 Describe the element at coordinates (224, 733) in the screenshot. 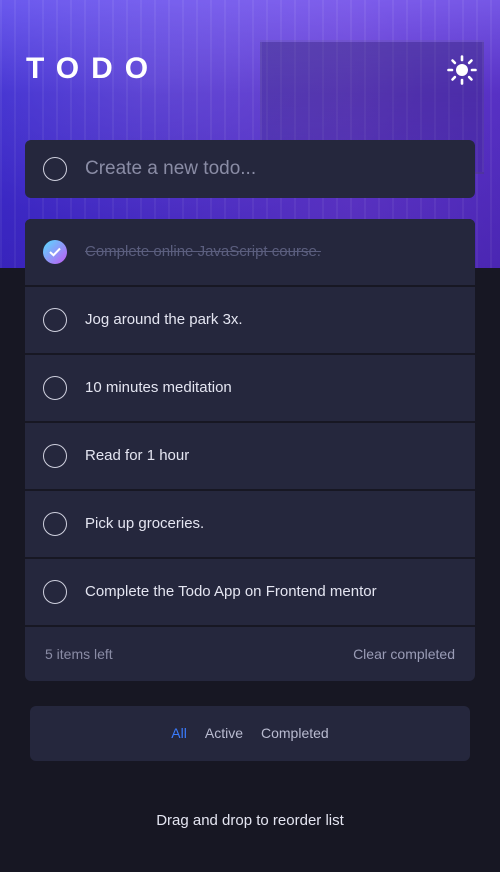

I see `filter-active-button: Active` at that location.